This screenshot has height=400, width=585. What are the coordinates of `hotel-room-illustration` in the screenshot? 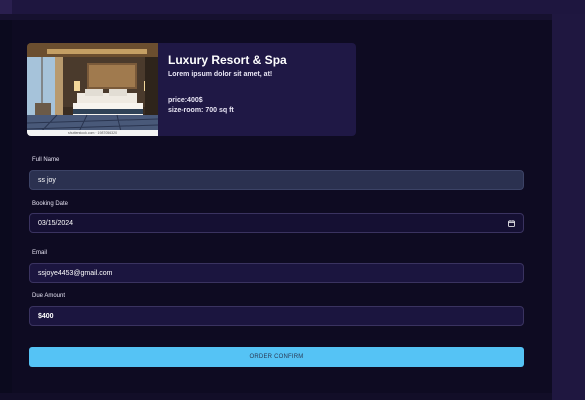 It's located at (92, 89).